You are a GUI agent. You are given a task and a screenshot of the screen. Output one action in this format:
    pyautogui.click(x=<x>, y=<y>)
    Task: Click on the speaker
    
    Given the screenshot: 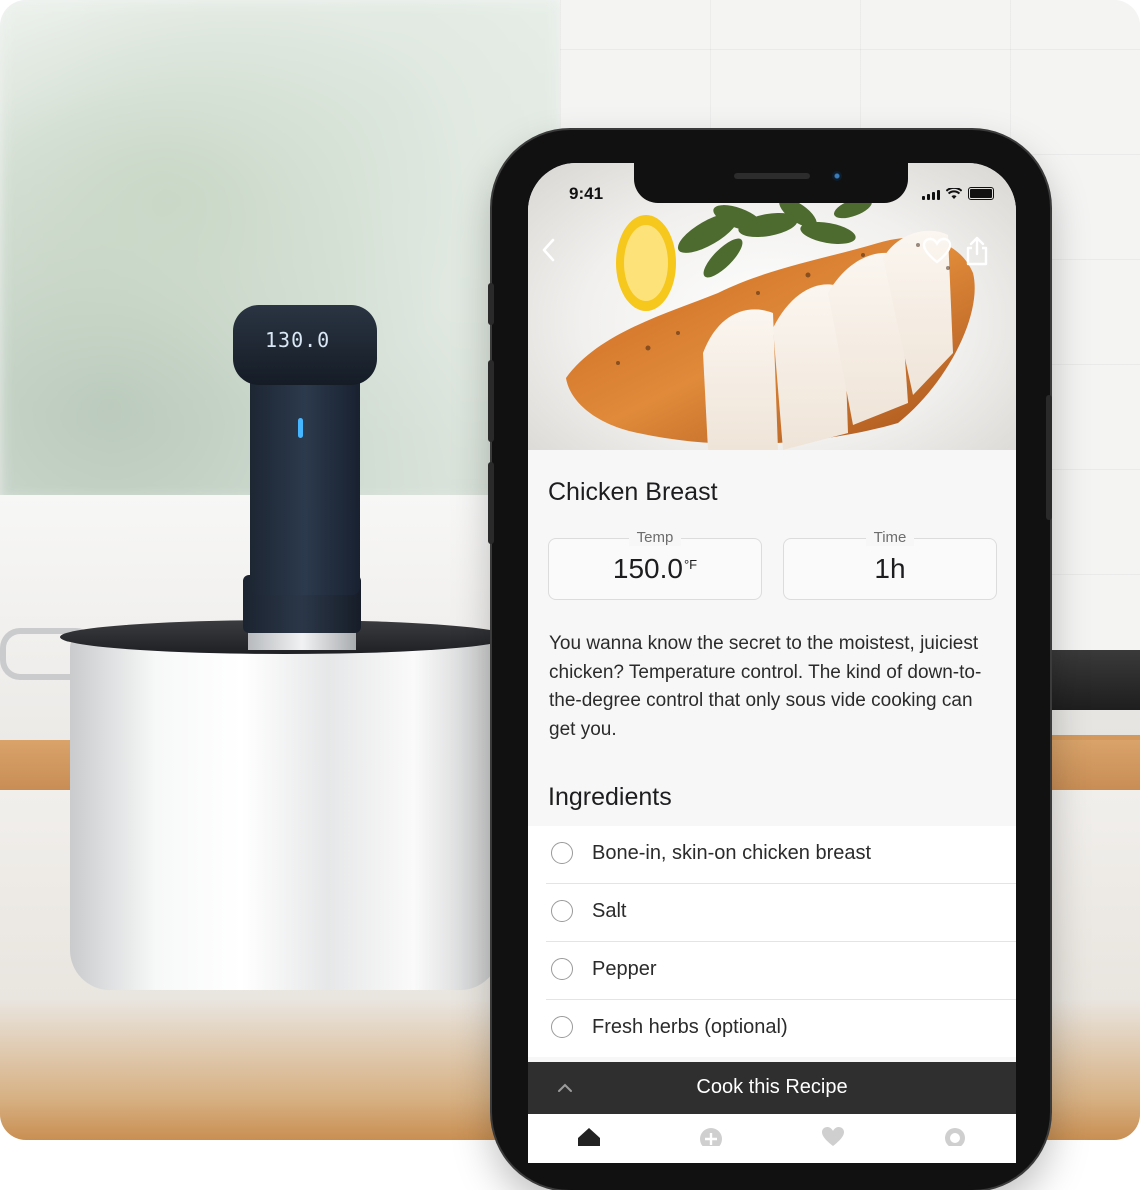 What is the action you would take?
    pyautogui.click(x=772, y=176)
    